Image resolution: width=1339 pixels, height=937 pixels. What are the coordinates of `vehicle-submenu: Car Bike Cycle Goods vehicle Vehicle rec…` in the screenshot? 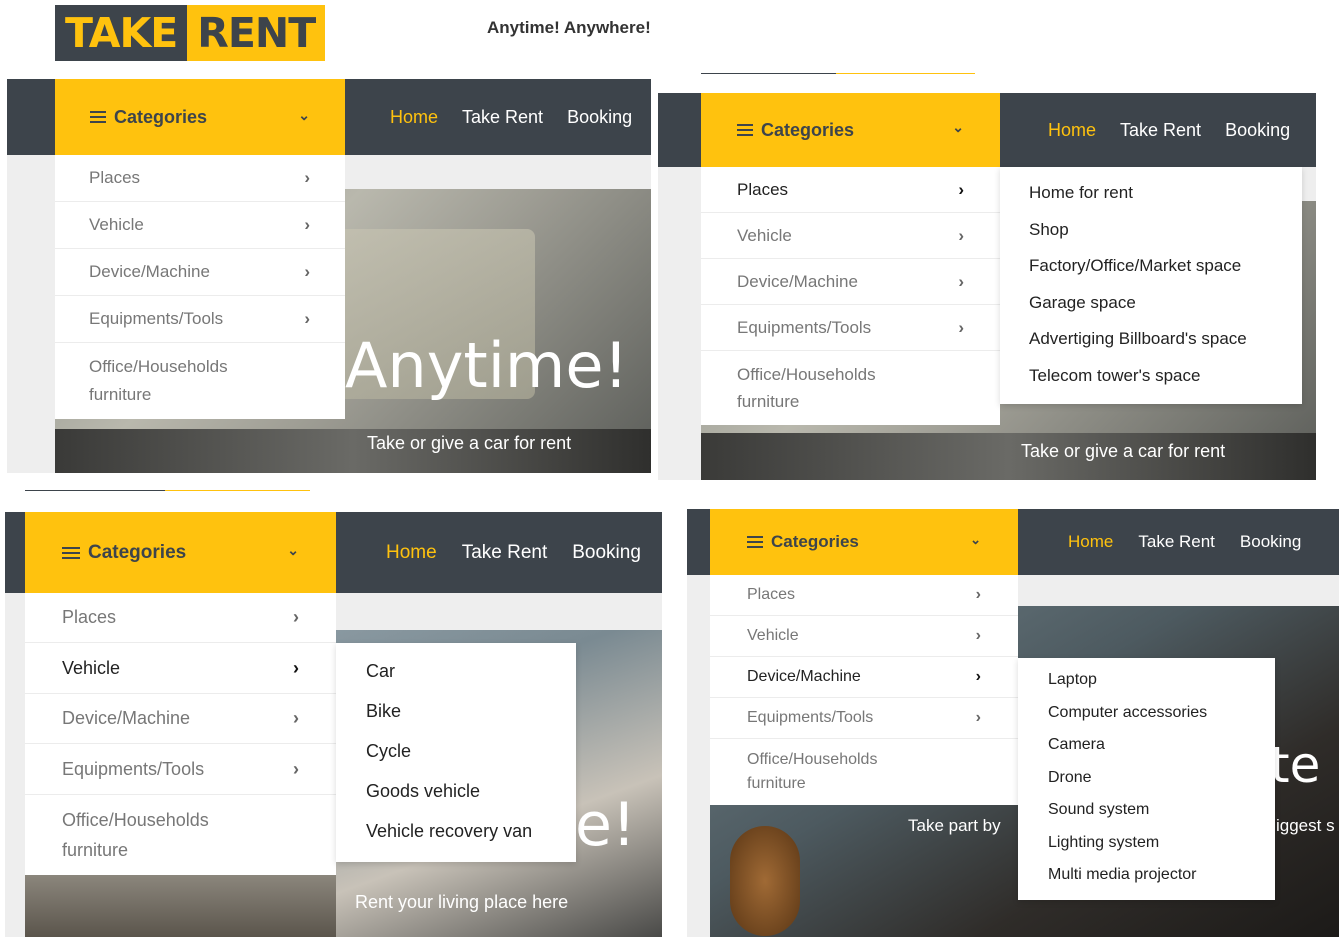 It's located at (456, 752).